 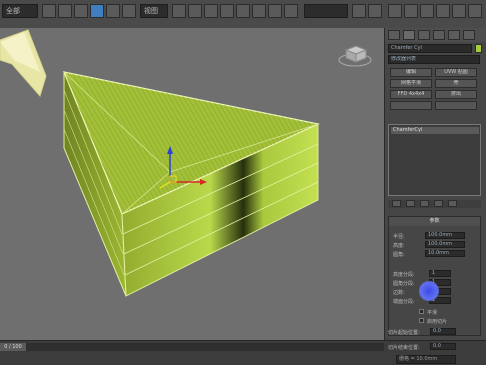 What do you see at coordinates (445, 235) in the screenshot?
I see `radius-spinner: 100.0mm` at bounding box center [445, 235].